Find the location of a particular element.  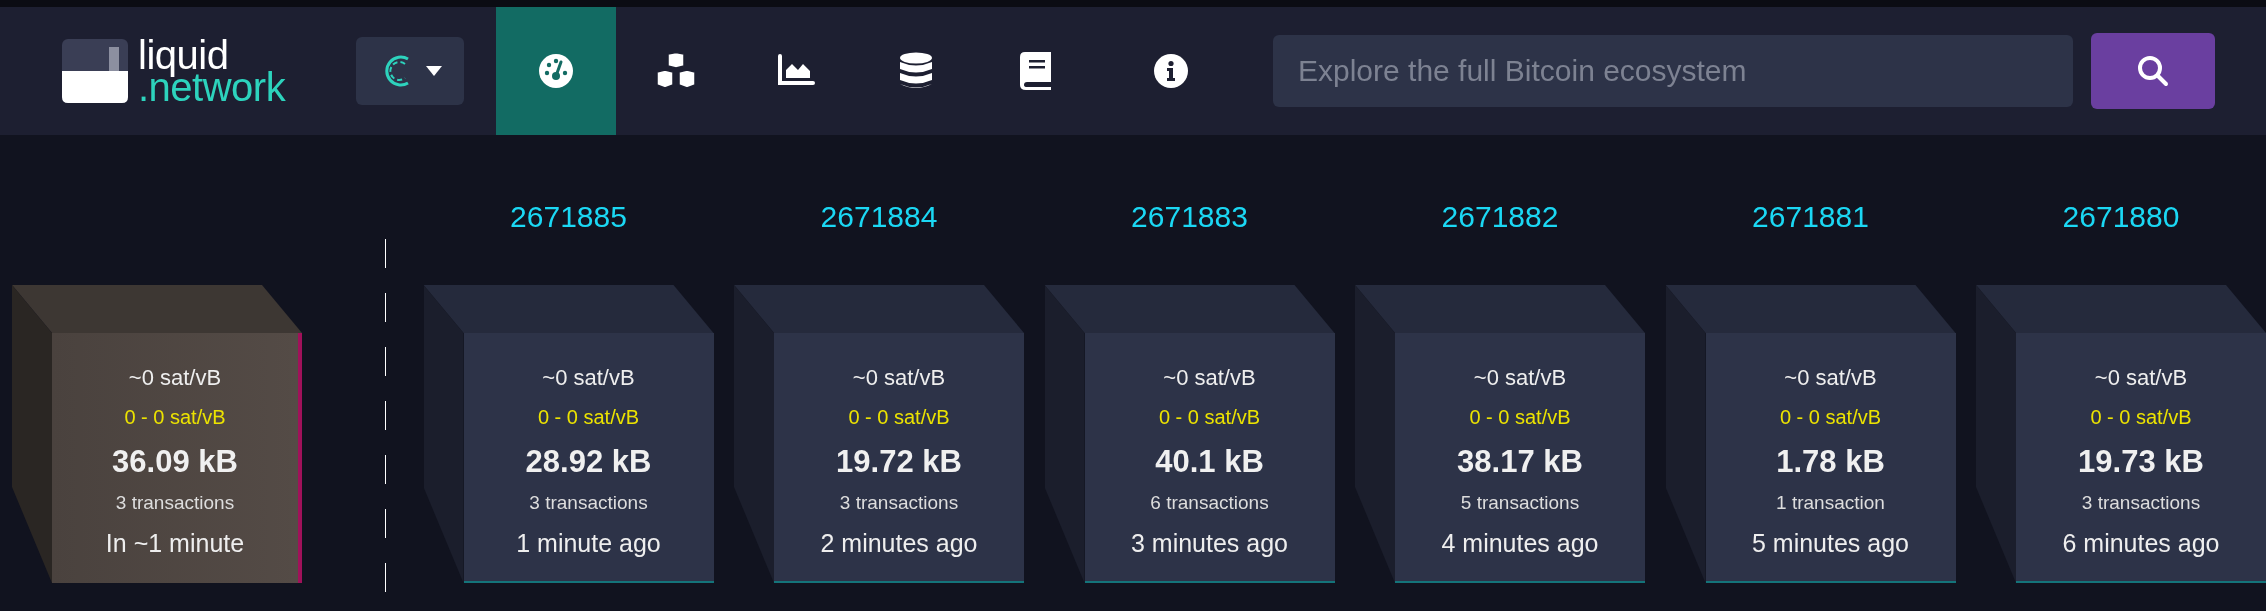

block-time: 6 minutes ago is located at coordinates (2141, 543).